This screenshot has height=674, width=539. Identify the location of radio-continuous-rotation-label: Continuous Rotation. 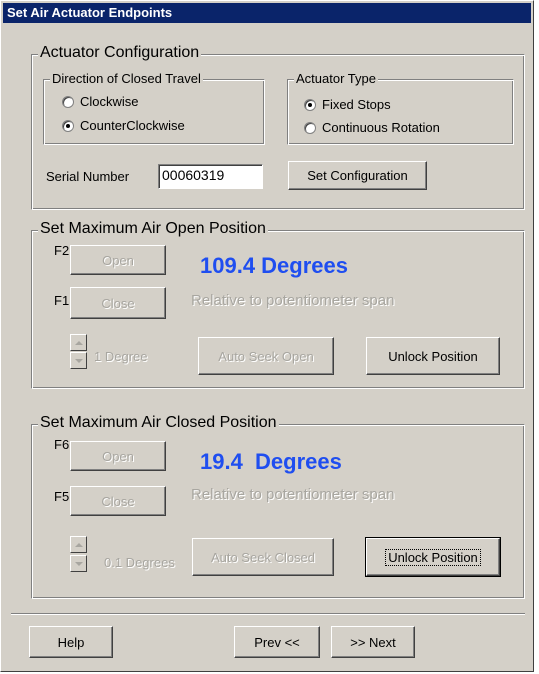
(381, 127).